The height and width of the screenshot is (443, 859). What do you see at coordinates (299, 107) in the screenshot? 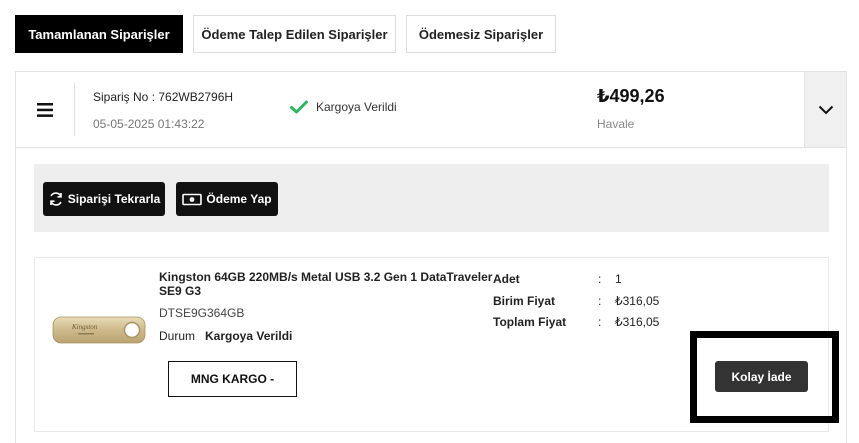
I see `check-icon` at bounding box center [299, 107].